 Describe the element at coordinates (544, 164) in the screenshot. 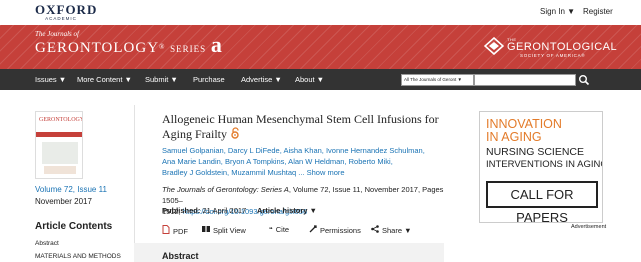

I see `ad-line-4: INTERVENTIONS IN AGING` at that location.